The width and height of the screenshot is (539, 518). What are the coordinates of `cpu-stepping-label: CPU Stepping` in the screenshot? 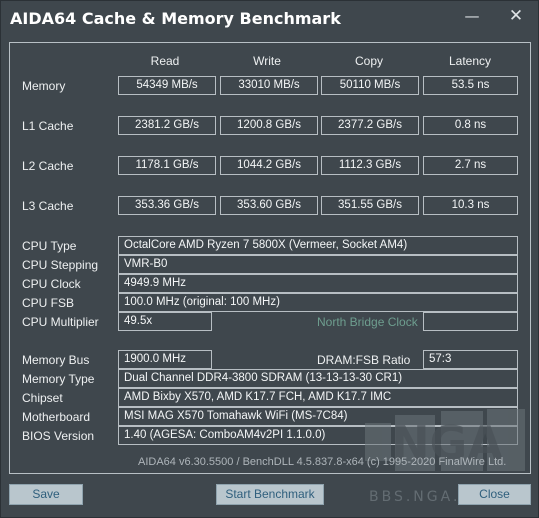 It's located at (60, 265).